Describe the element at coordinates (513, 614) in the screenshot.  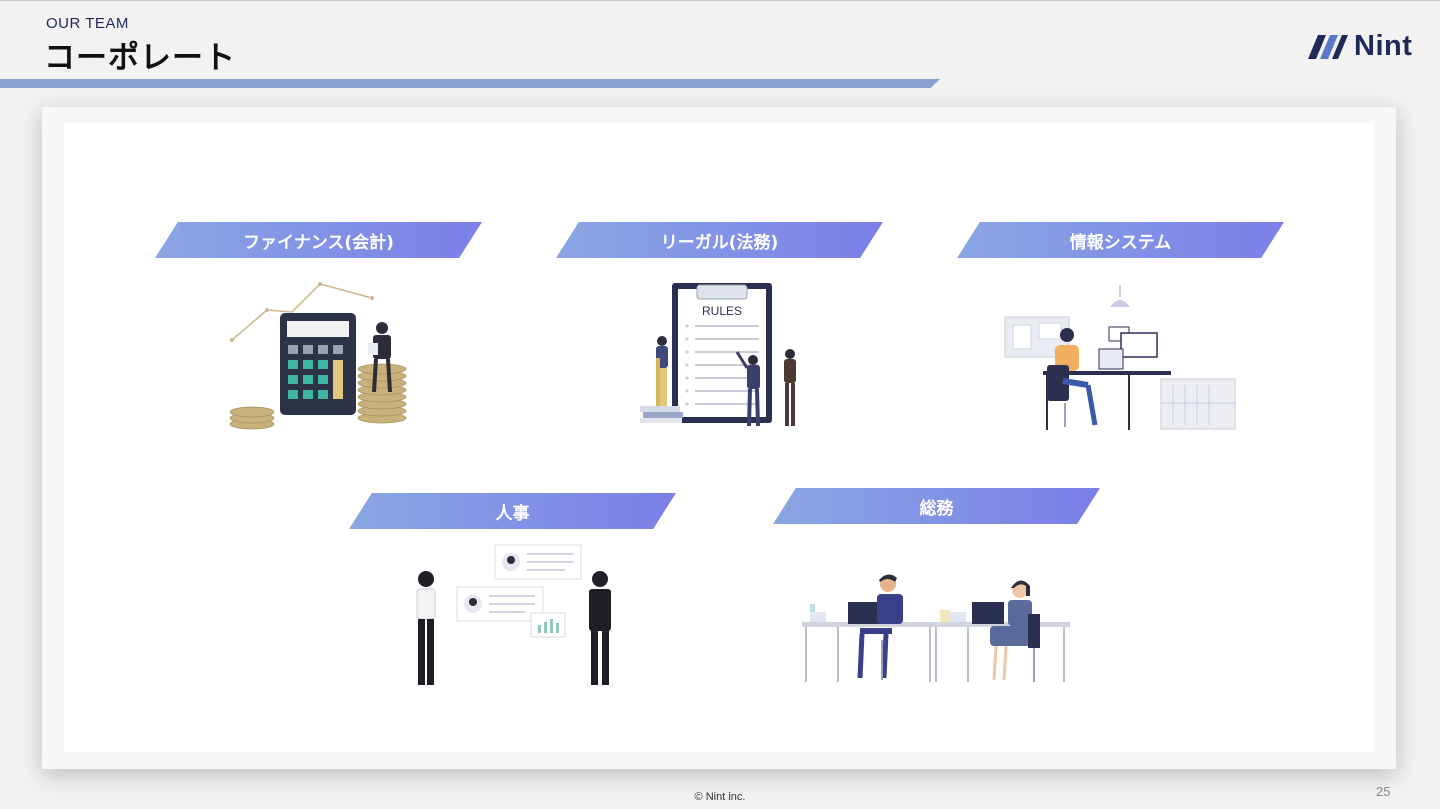
I see `hr-profiles-illustration` at that location.